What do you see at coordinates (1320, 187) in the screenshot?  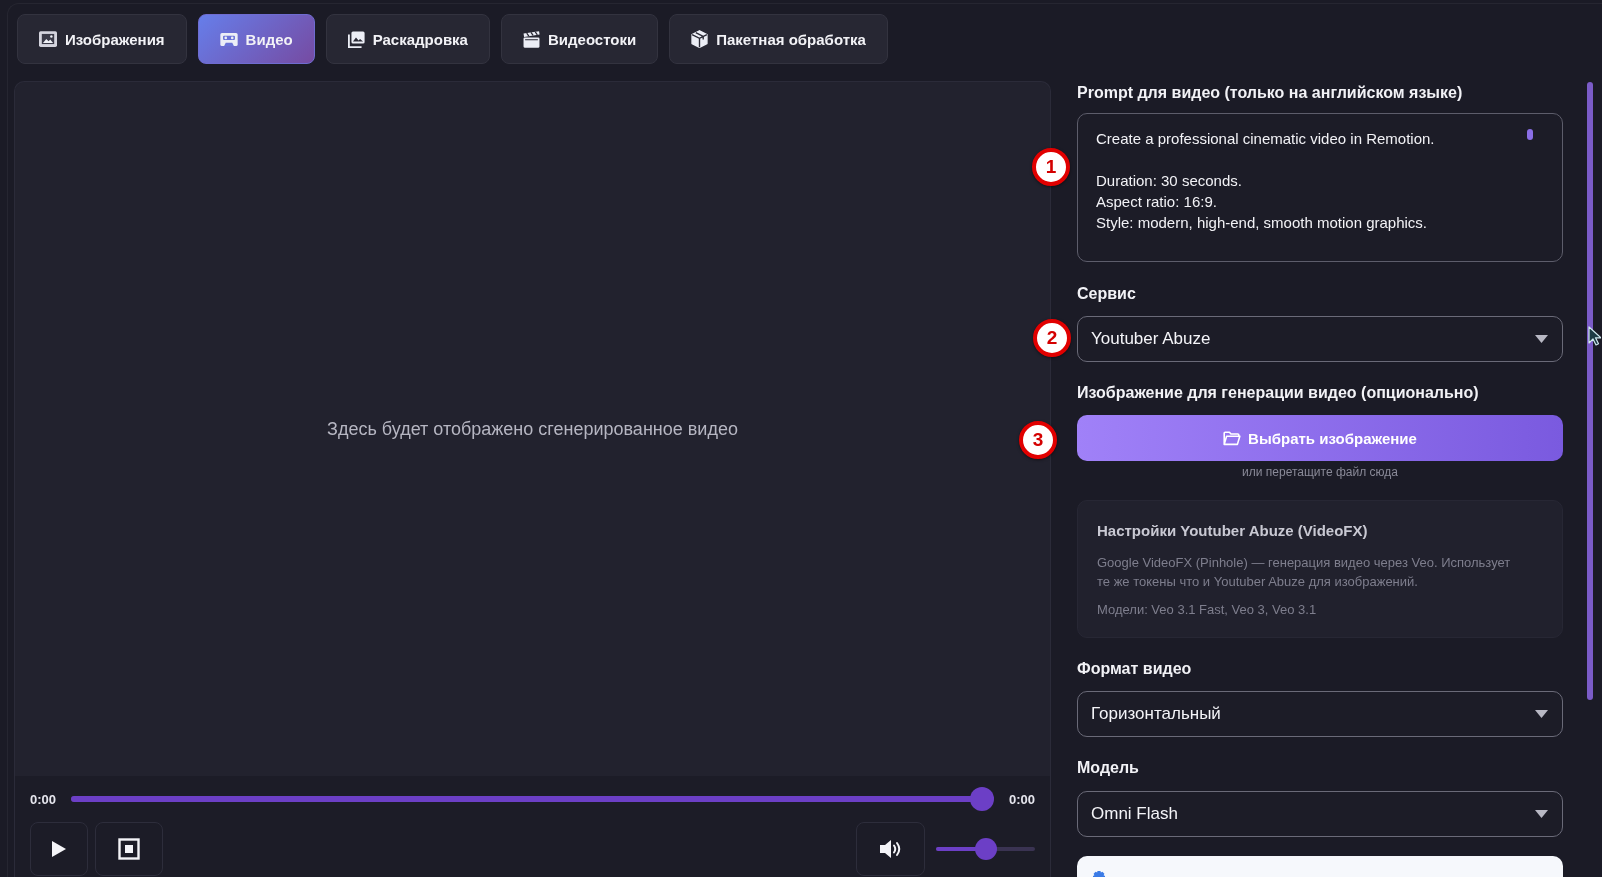 I see `prompt-field: Create a professional cinematic video in Remotion. Duration: 30 seconds. Aspect ratio: 16:9. Style: modern, high-end, smooth motion graphics.` at bounding box center [1320, 187].